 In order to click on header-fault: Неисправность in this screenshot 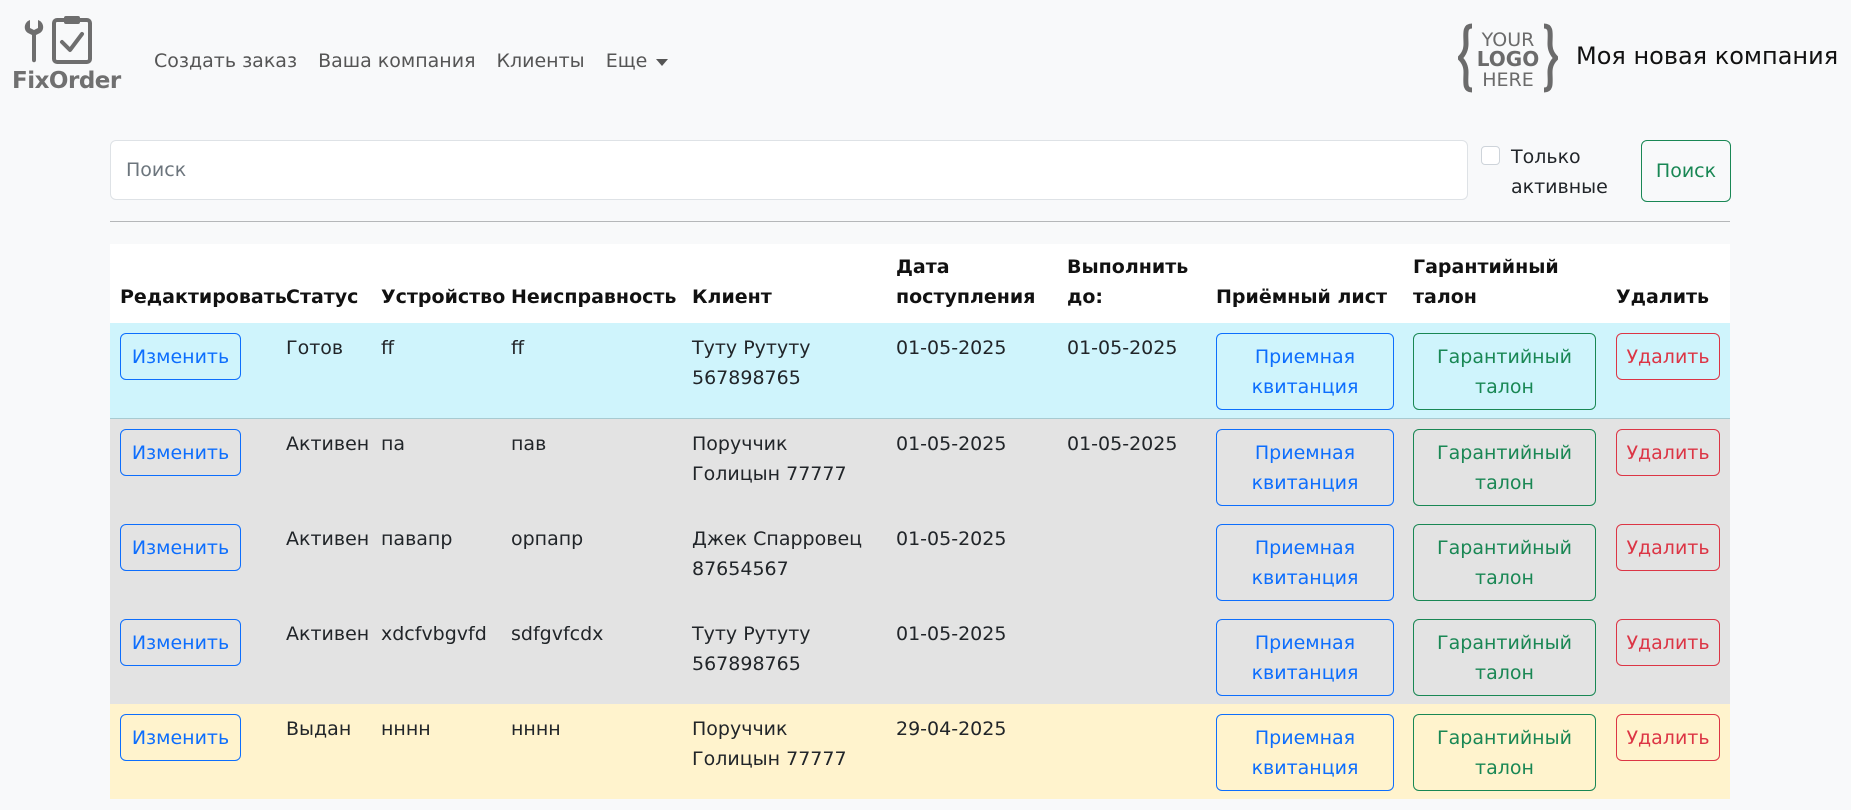, I will do `click(591, 283)`.